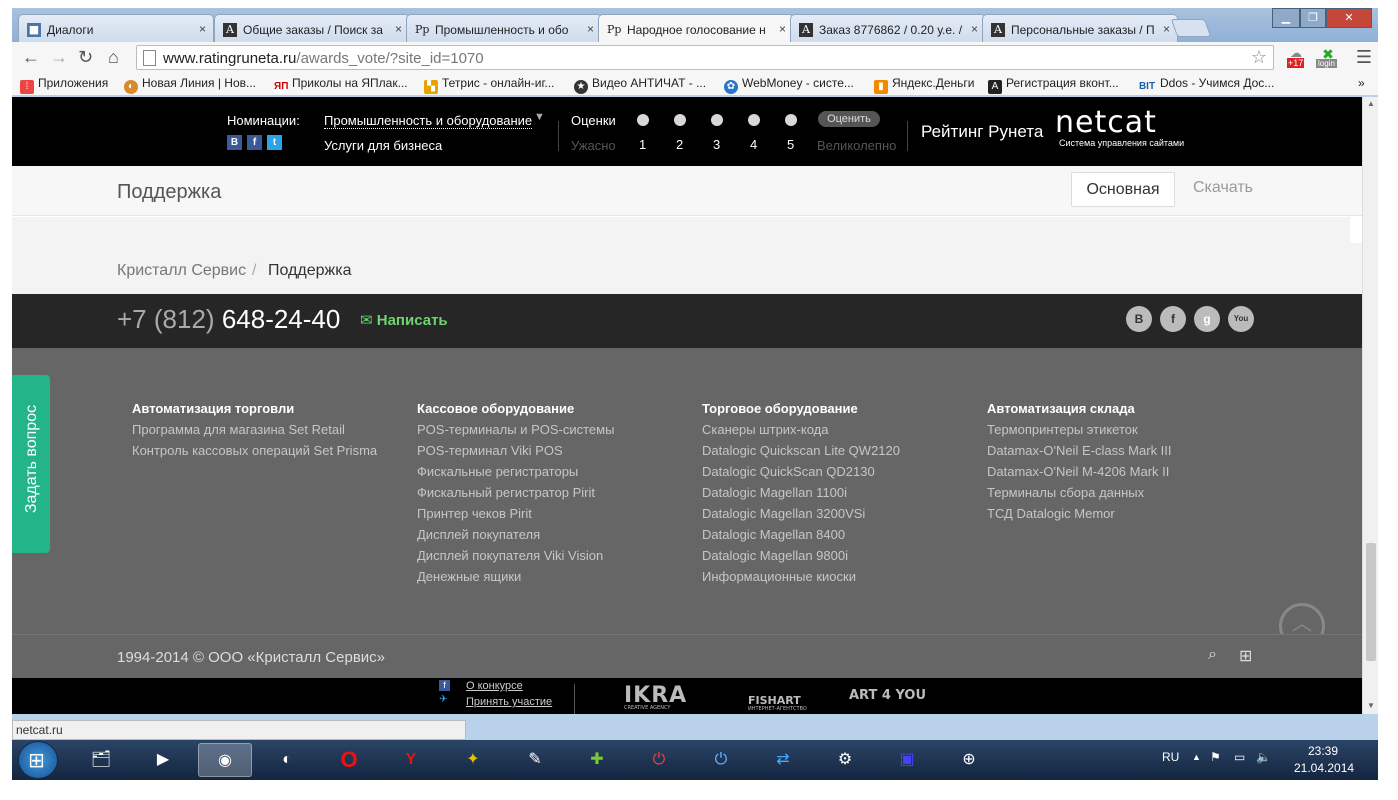  I want to click on game-icon: ✦, so click(473, 760).